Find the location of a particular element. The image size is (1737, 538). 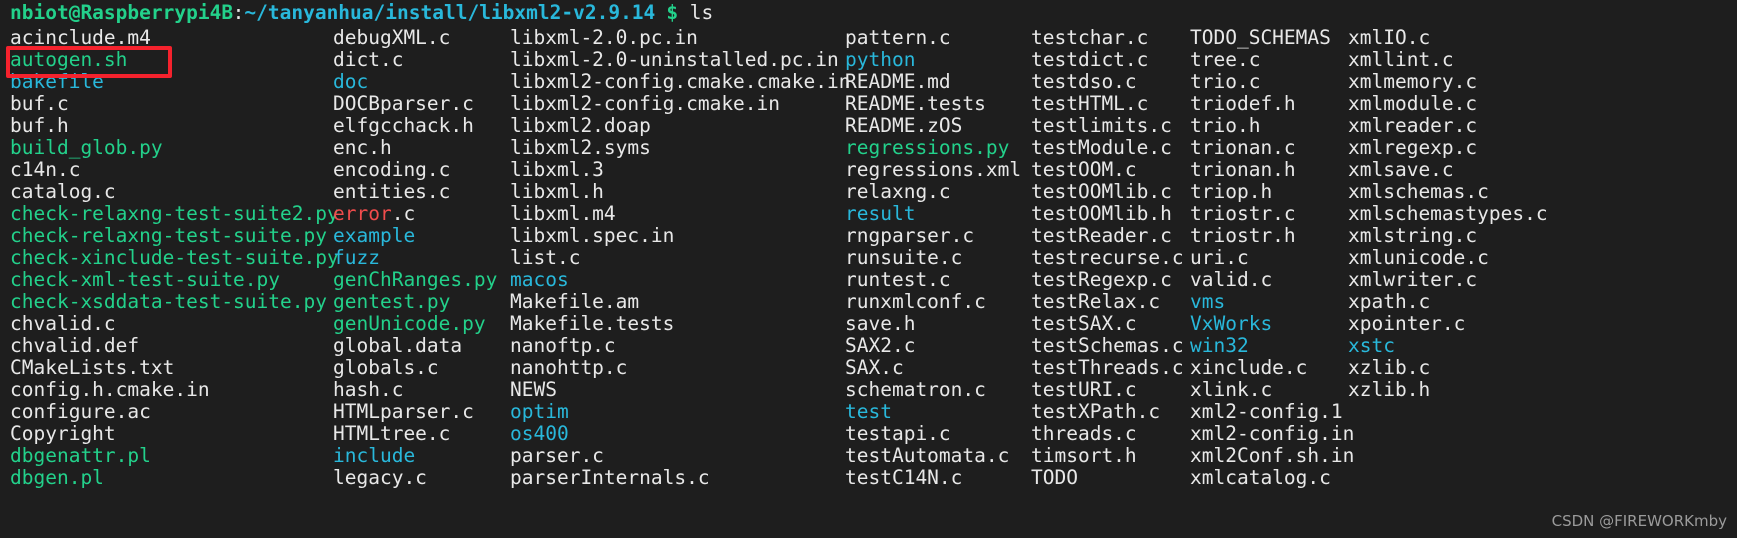

file-entry: genUnicode.py is located at coordinates (409, 324).